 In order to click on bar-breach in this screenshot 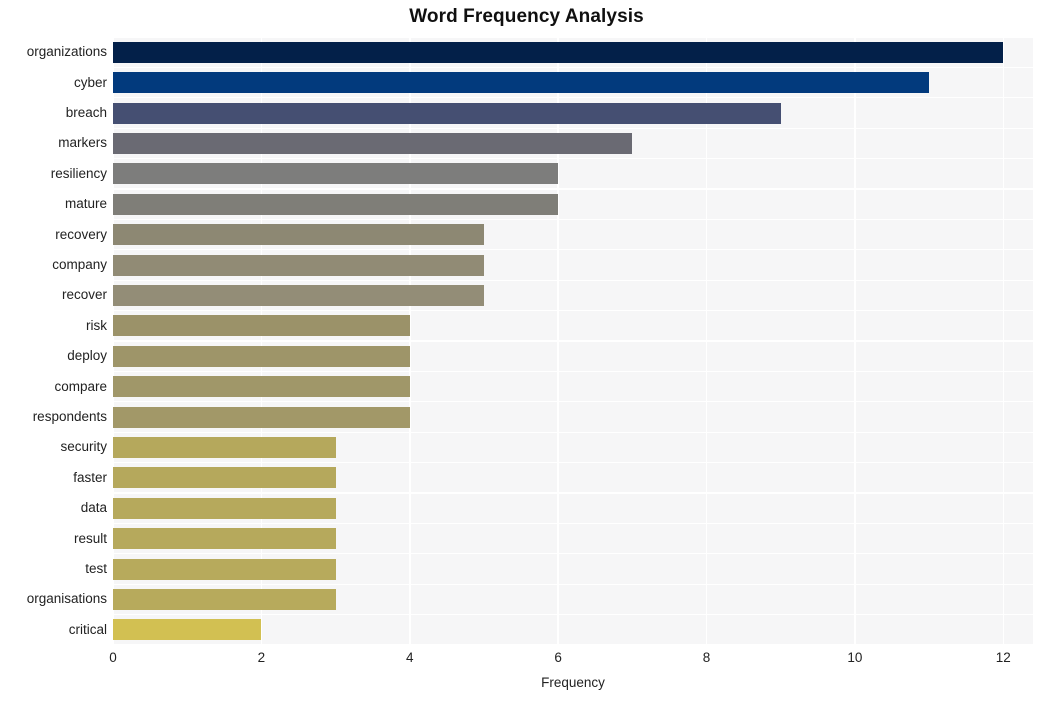, I will do `click(447, 113)`.